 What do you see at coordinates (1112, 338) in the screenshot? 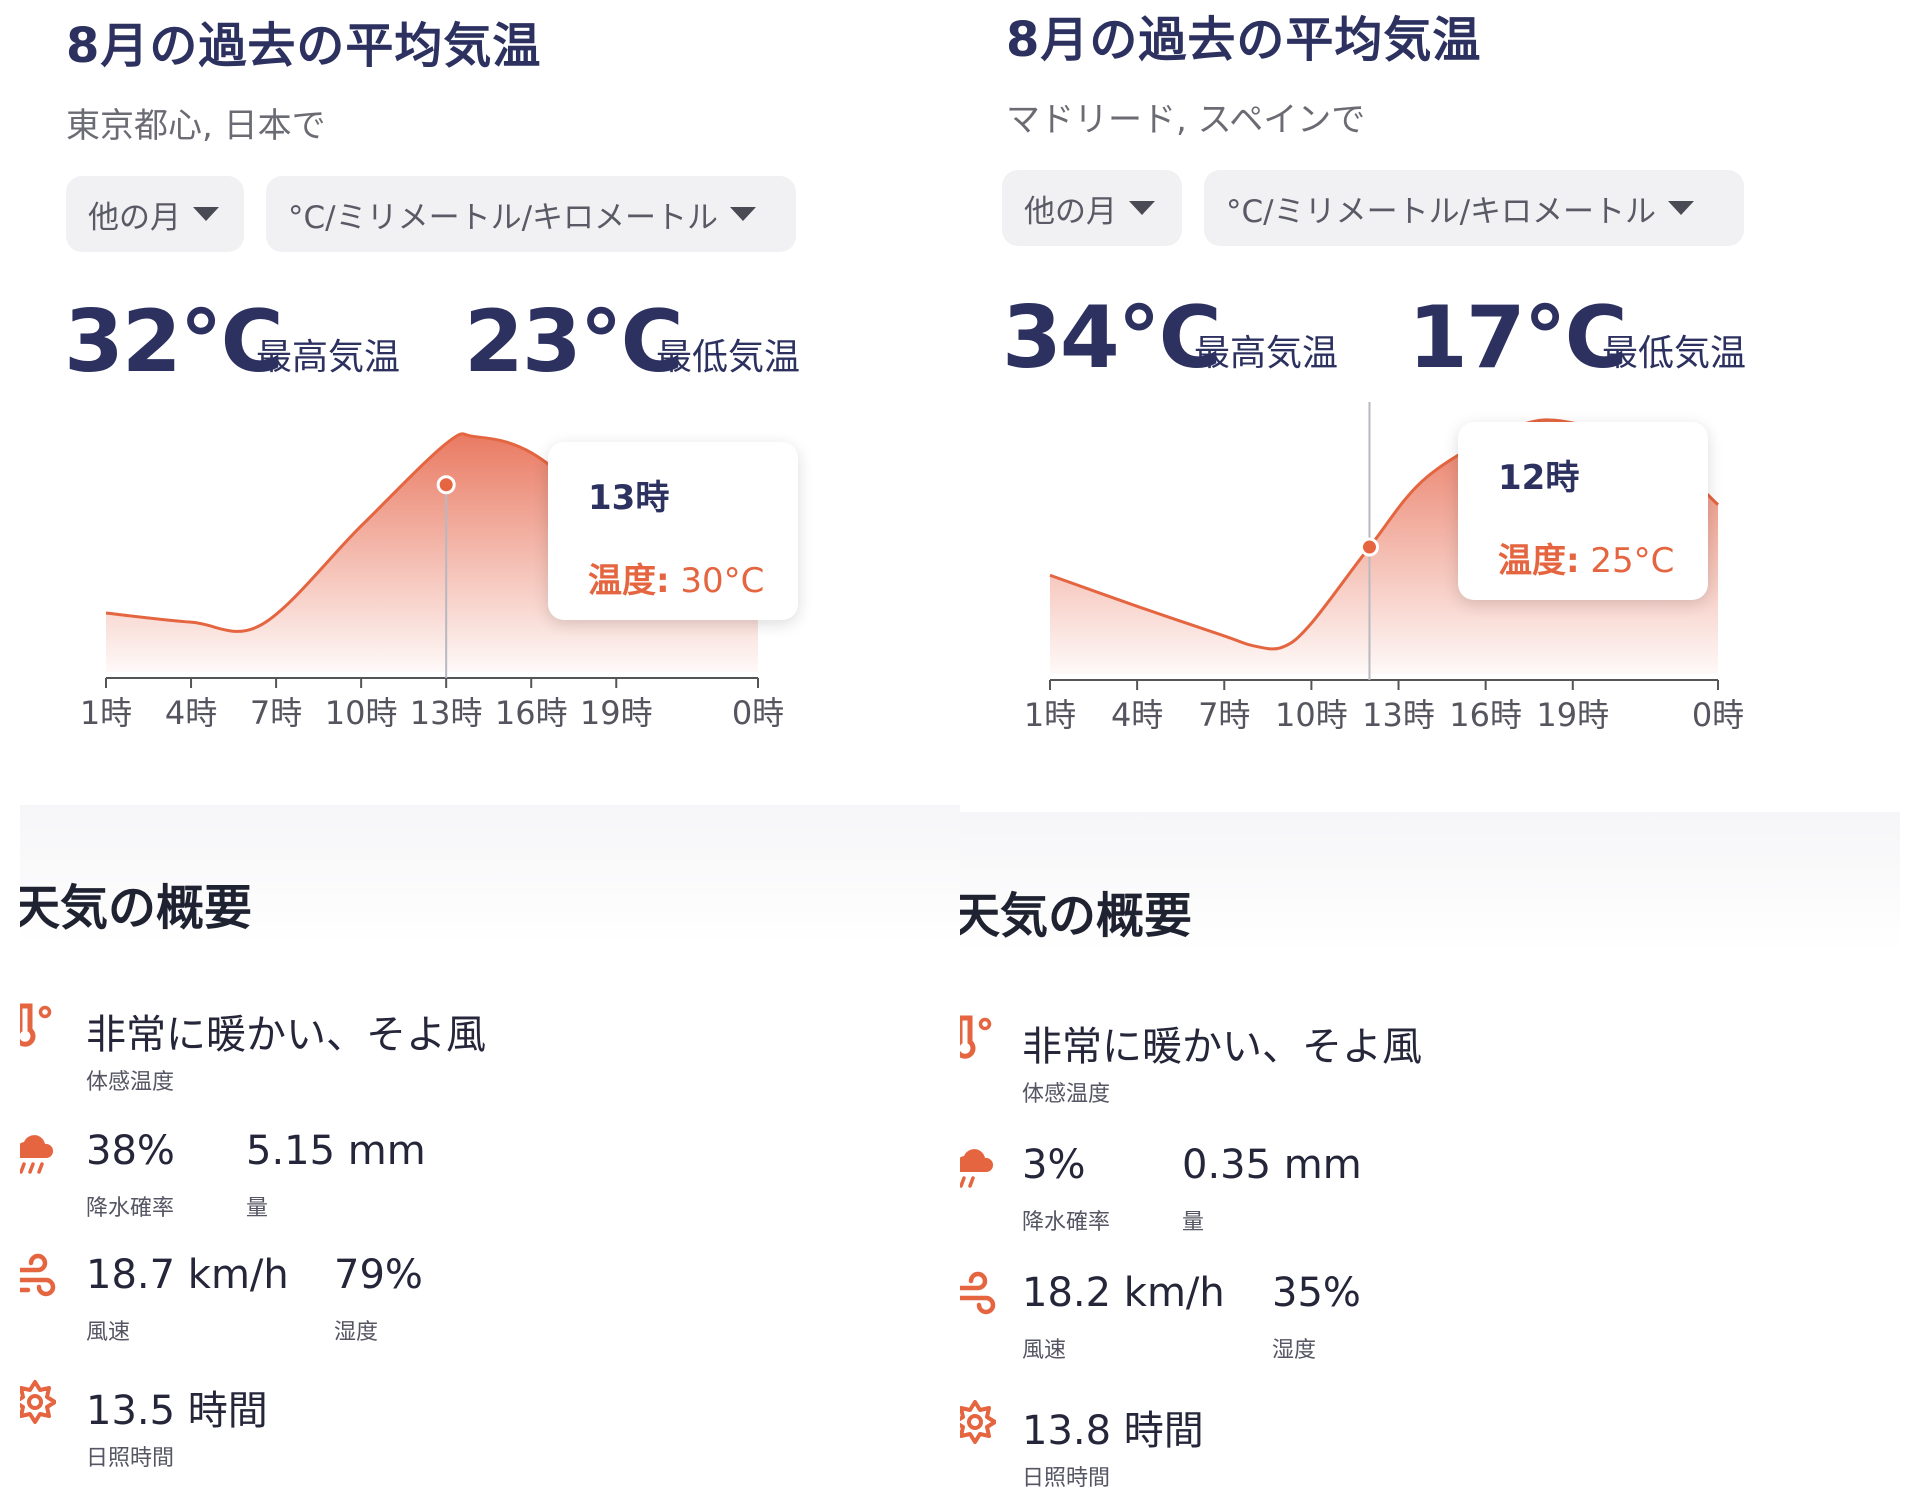
I see `high-temp: 34°C` at bounding box center [1112, 338].